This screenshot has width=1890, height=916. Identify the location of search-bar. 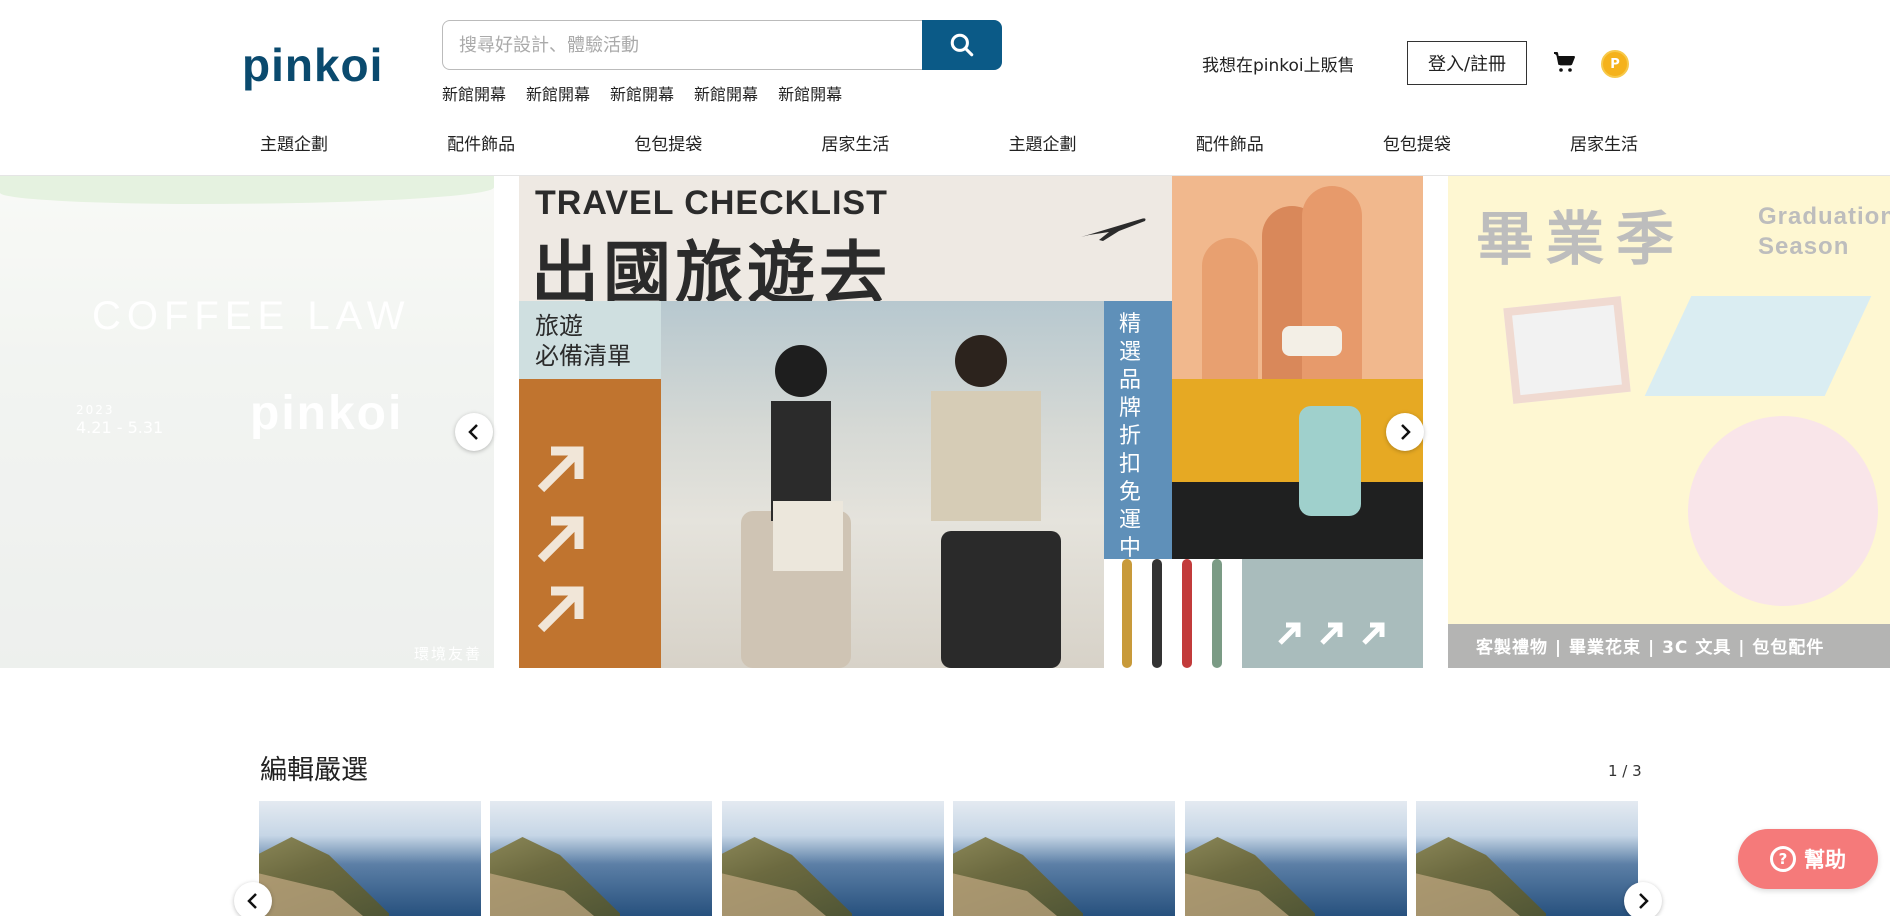
(722, 45).